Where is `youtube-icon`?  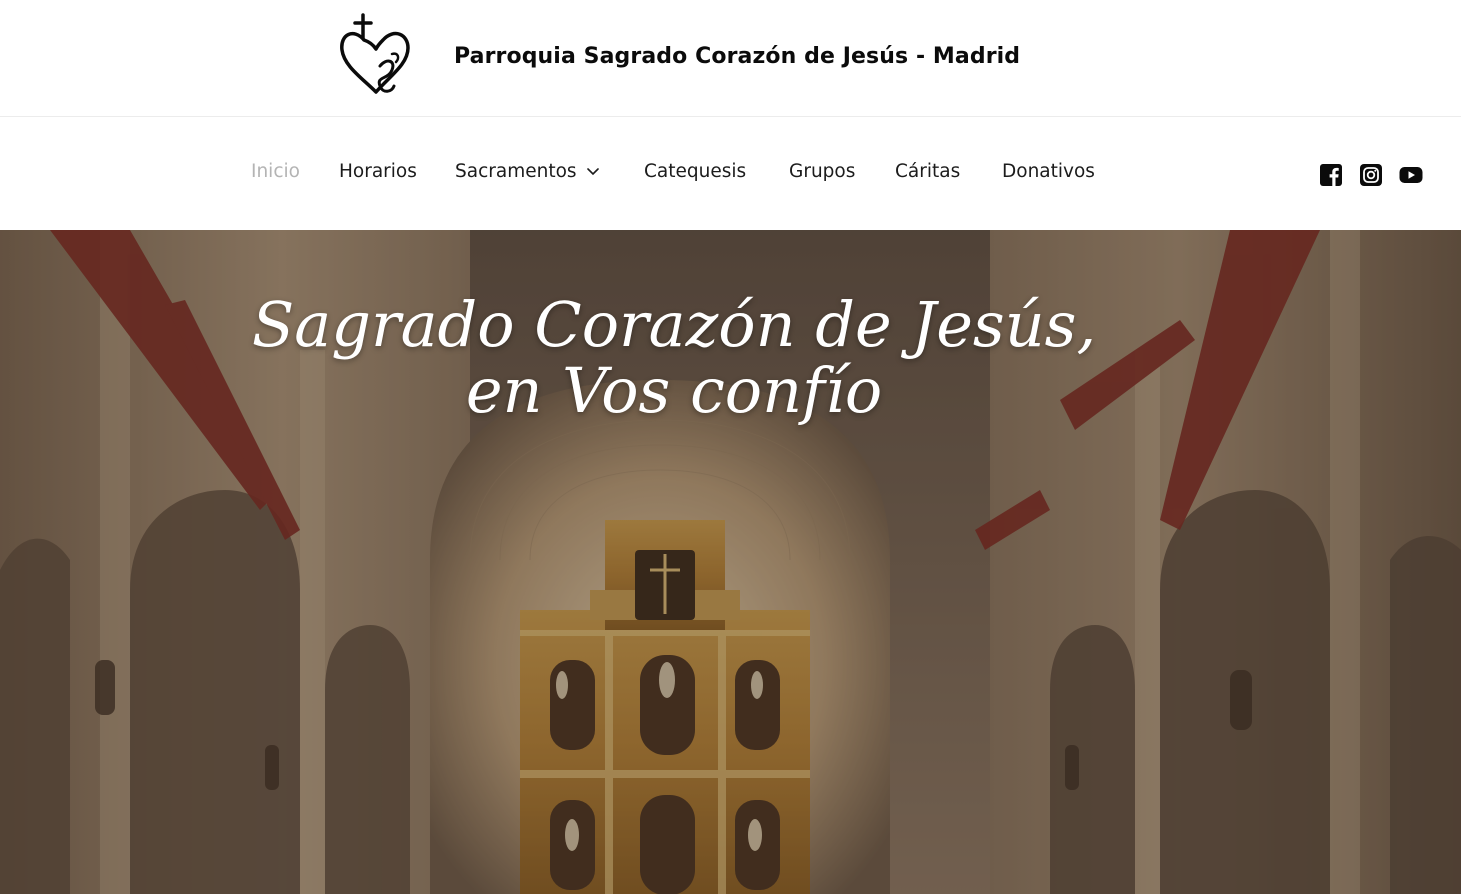 youtube-icon is located at coordinates (1411, 175).